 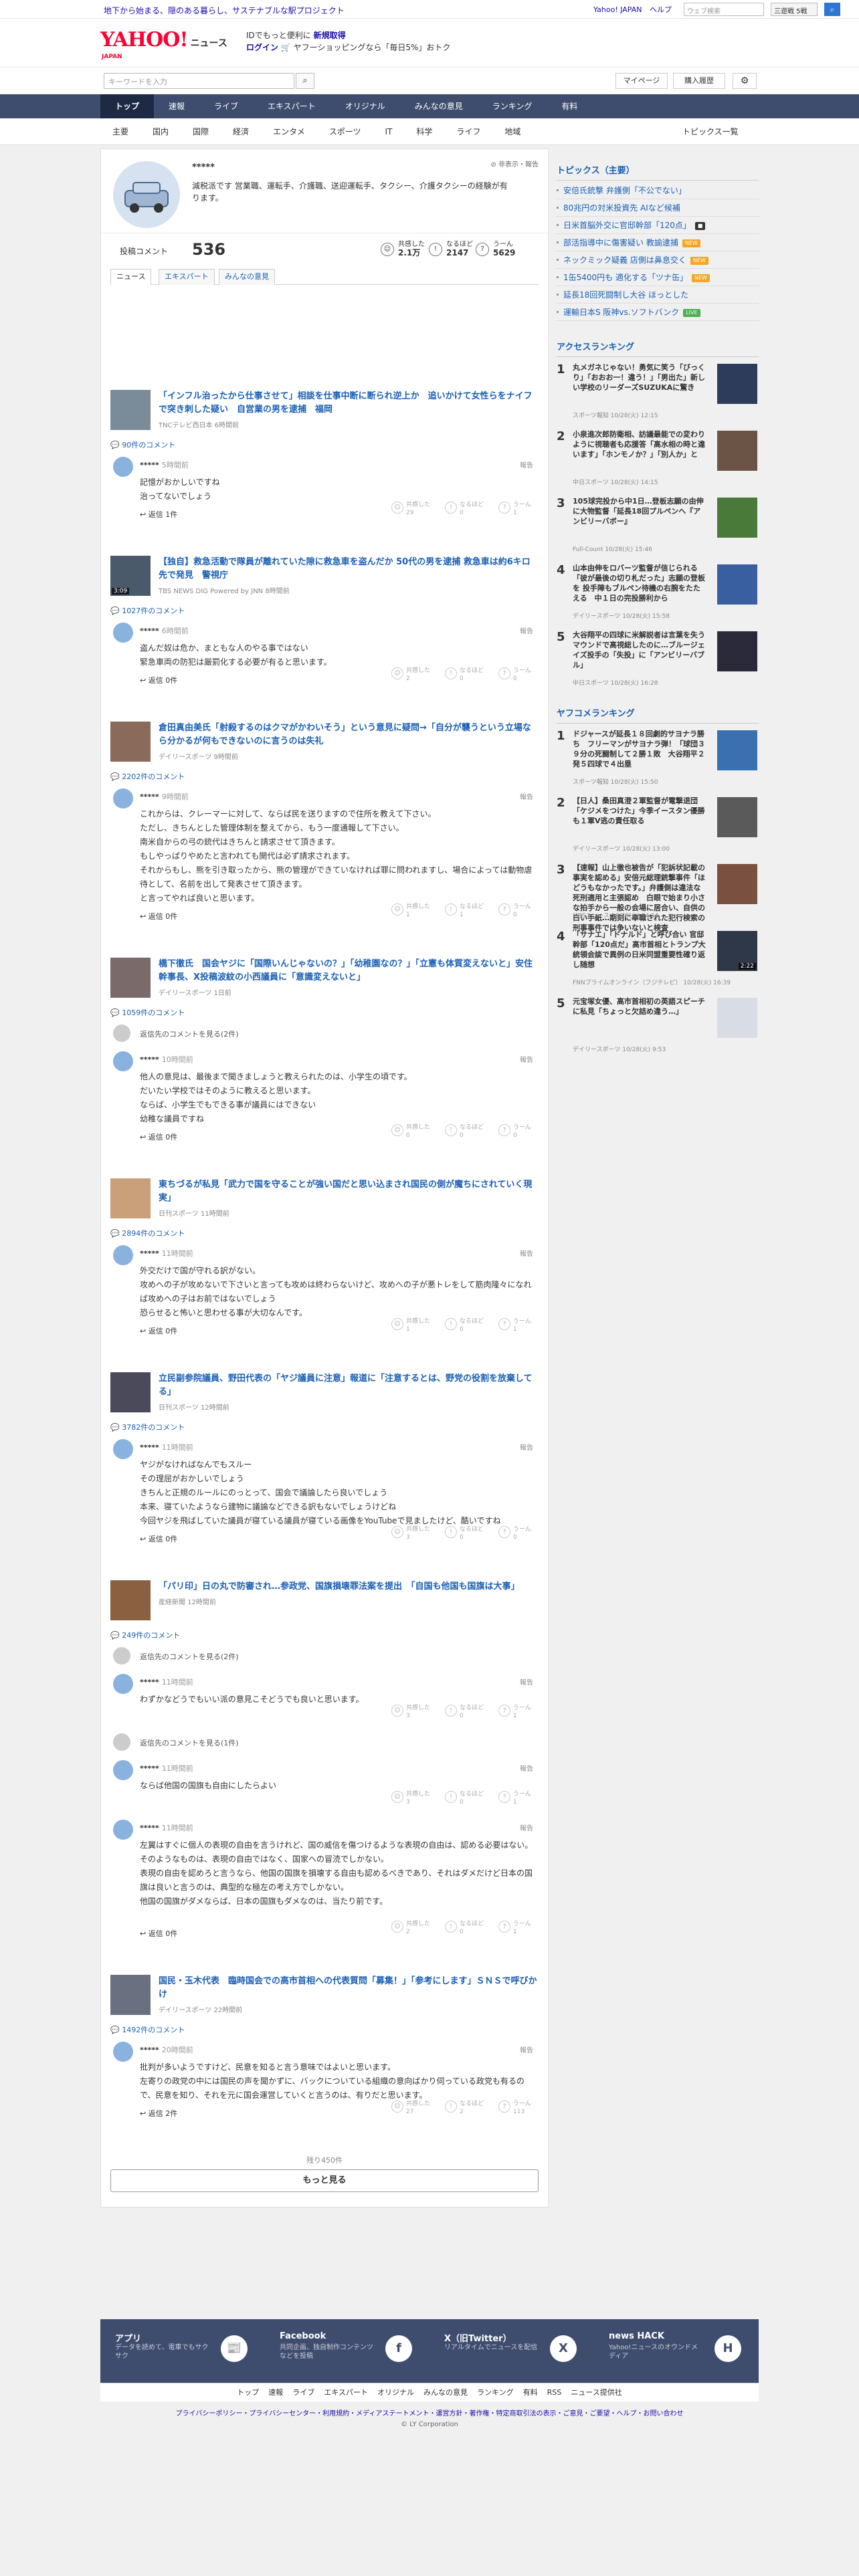 What do you see at coordinates (424, 131) in the screenshot?
I see `subnav-item: 科学` at bounding box center [424, 131].